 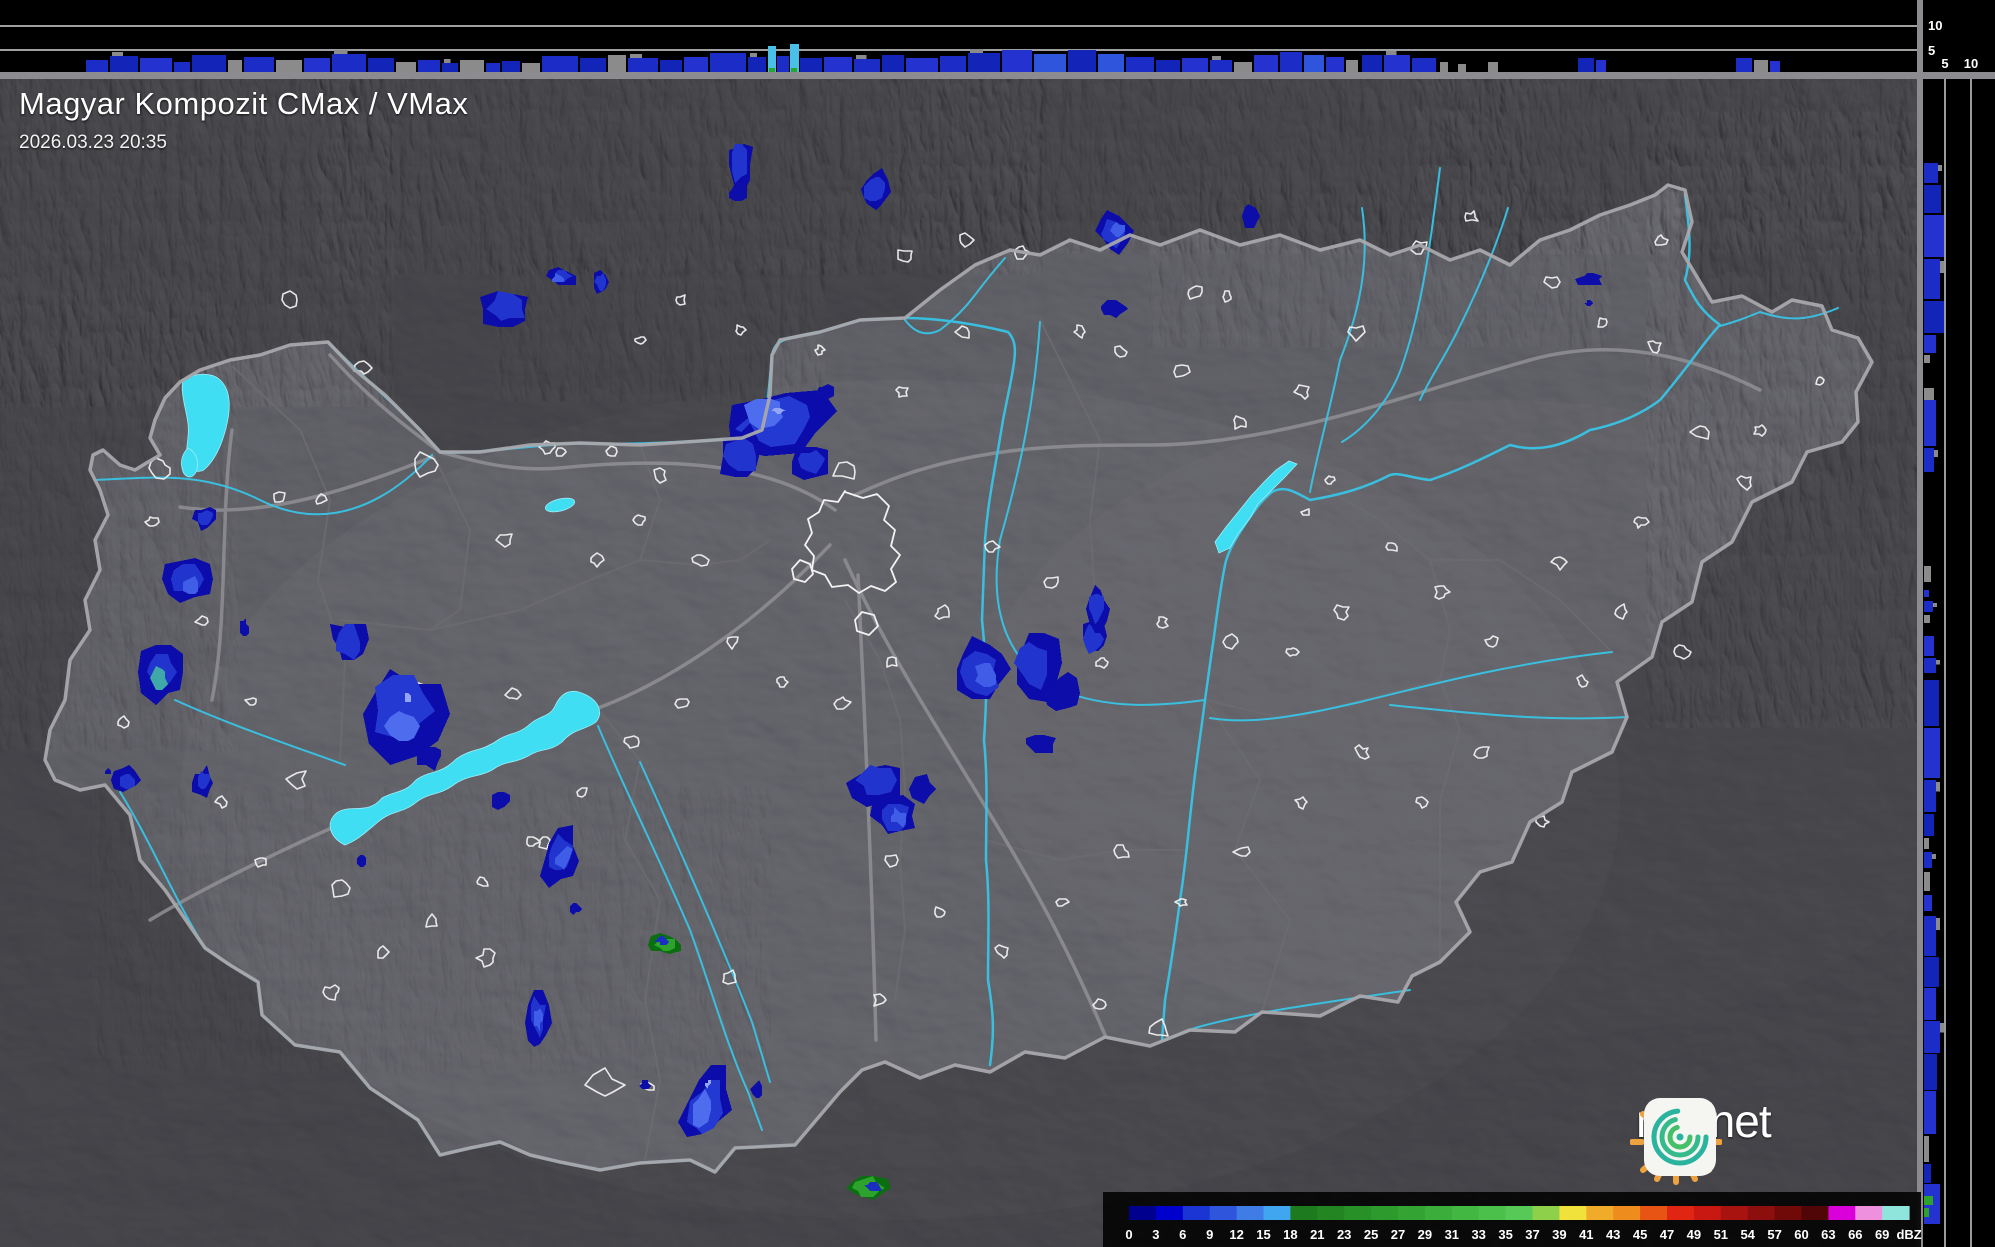 What do you see at coordinates (1559, 1234) in the screenshot?
I see `svg-text: 39` at bounding box center [1559, 1234].